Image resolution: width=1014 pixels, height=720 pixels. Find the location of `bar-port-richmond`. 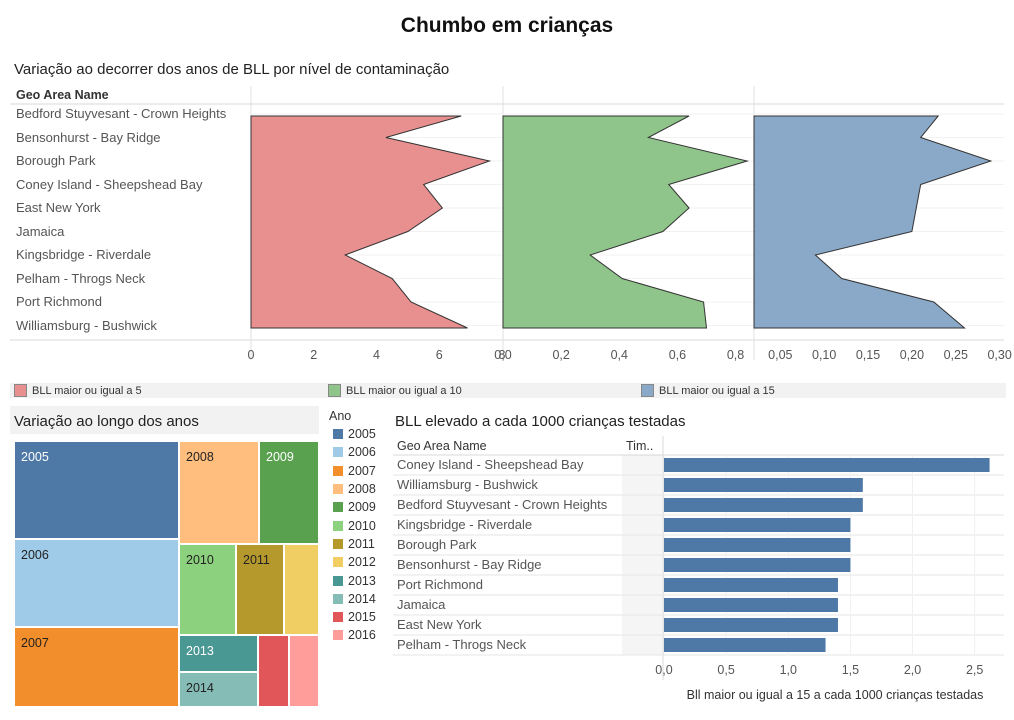

bar-port-richmond is located at coordinates (751, 585).